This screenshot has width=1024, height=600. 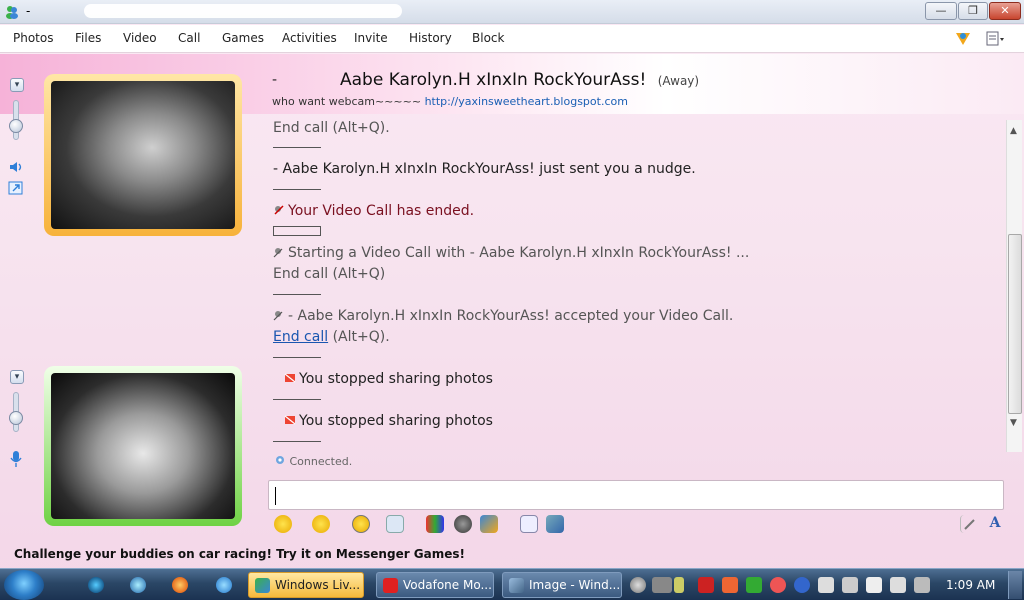 I want to click on firefox-icon, so click(x=180, y=585).